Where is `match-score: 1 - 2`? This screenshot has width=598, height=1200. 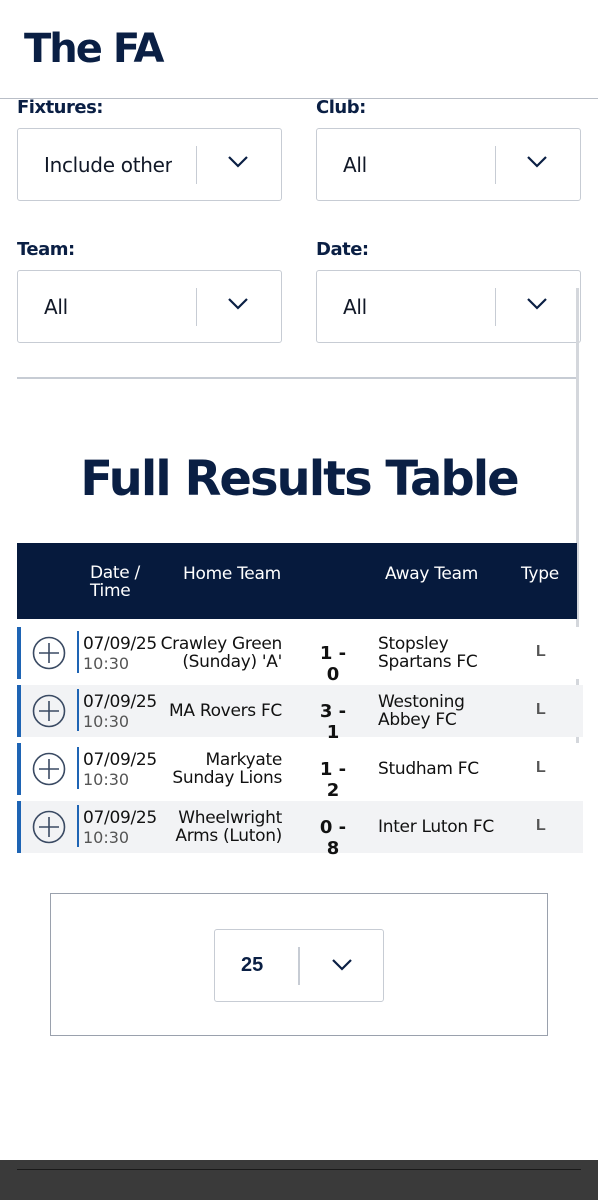 match-score: 1 - 2 is located at coordinates (333, 780).